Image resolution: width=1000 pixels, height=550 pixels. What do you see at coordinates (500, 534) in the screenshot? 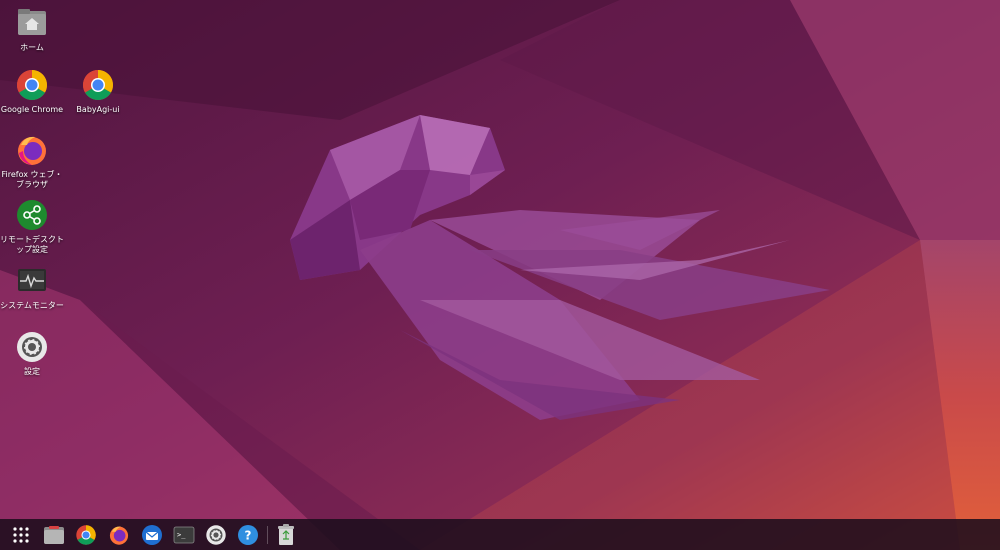
I see `taskbar-dock: >_ ?` at bounding box center [500, 534].